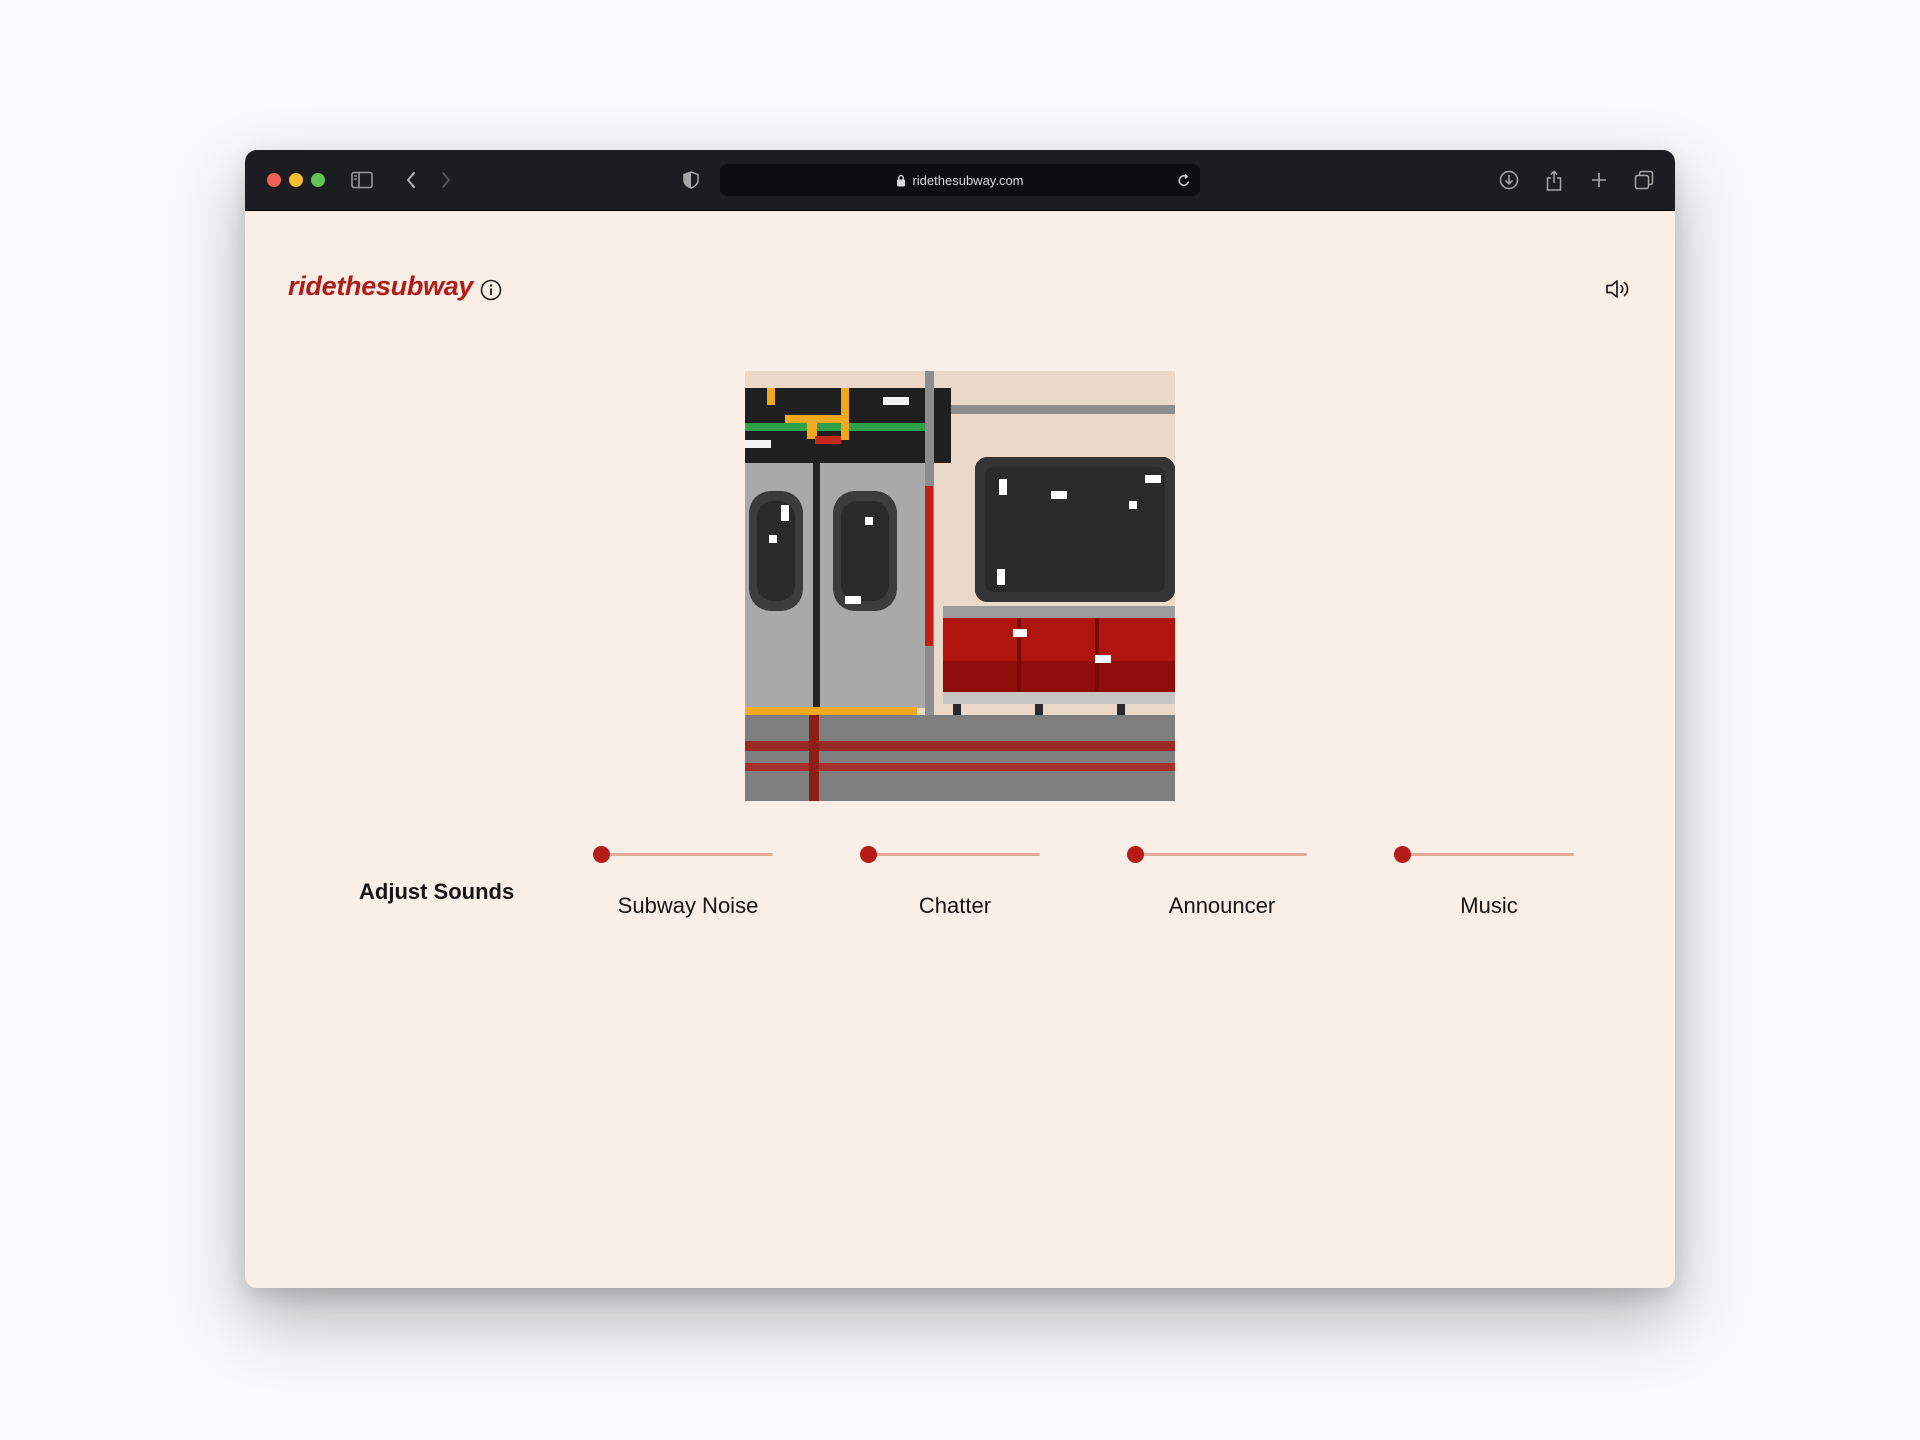 Image resolution: width=1920 pixels, height=1440 pixels. Describe the element at coordinates (1619, 291) in the screenshot. I see `speaker-icon` at that location.